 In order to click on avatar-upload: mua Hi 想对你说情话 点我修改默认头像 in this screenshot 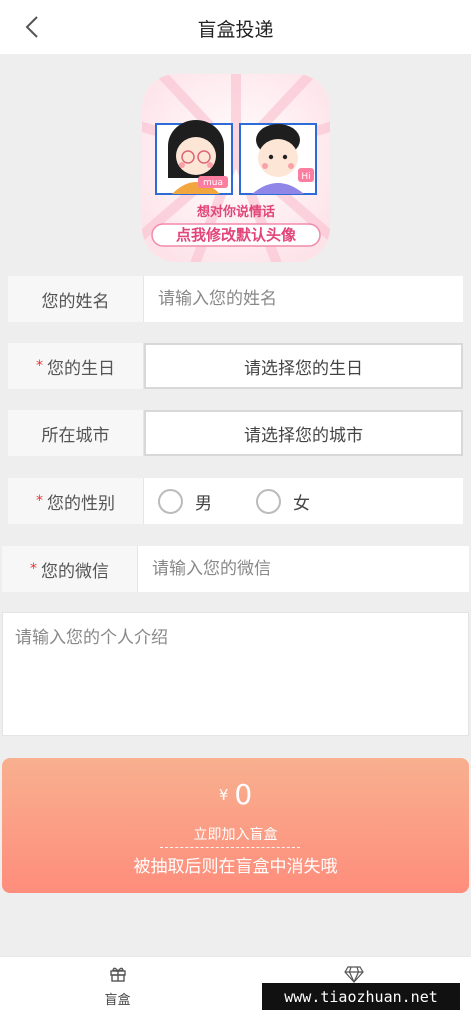, I will do `click(236, 168)`.